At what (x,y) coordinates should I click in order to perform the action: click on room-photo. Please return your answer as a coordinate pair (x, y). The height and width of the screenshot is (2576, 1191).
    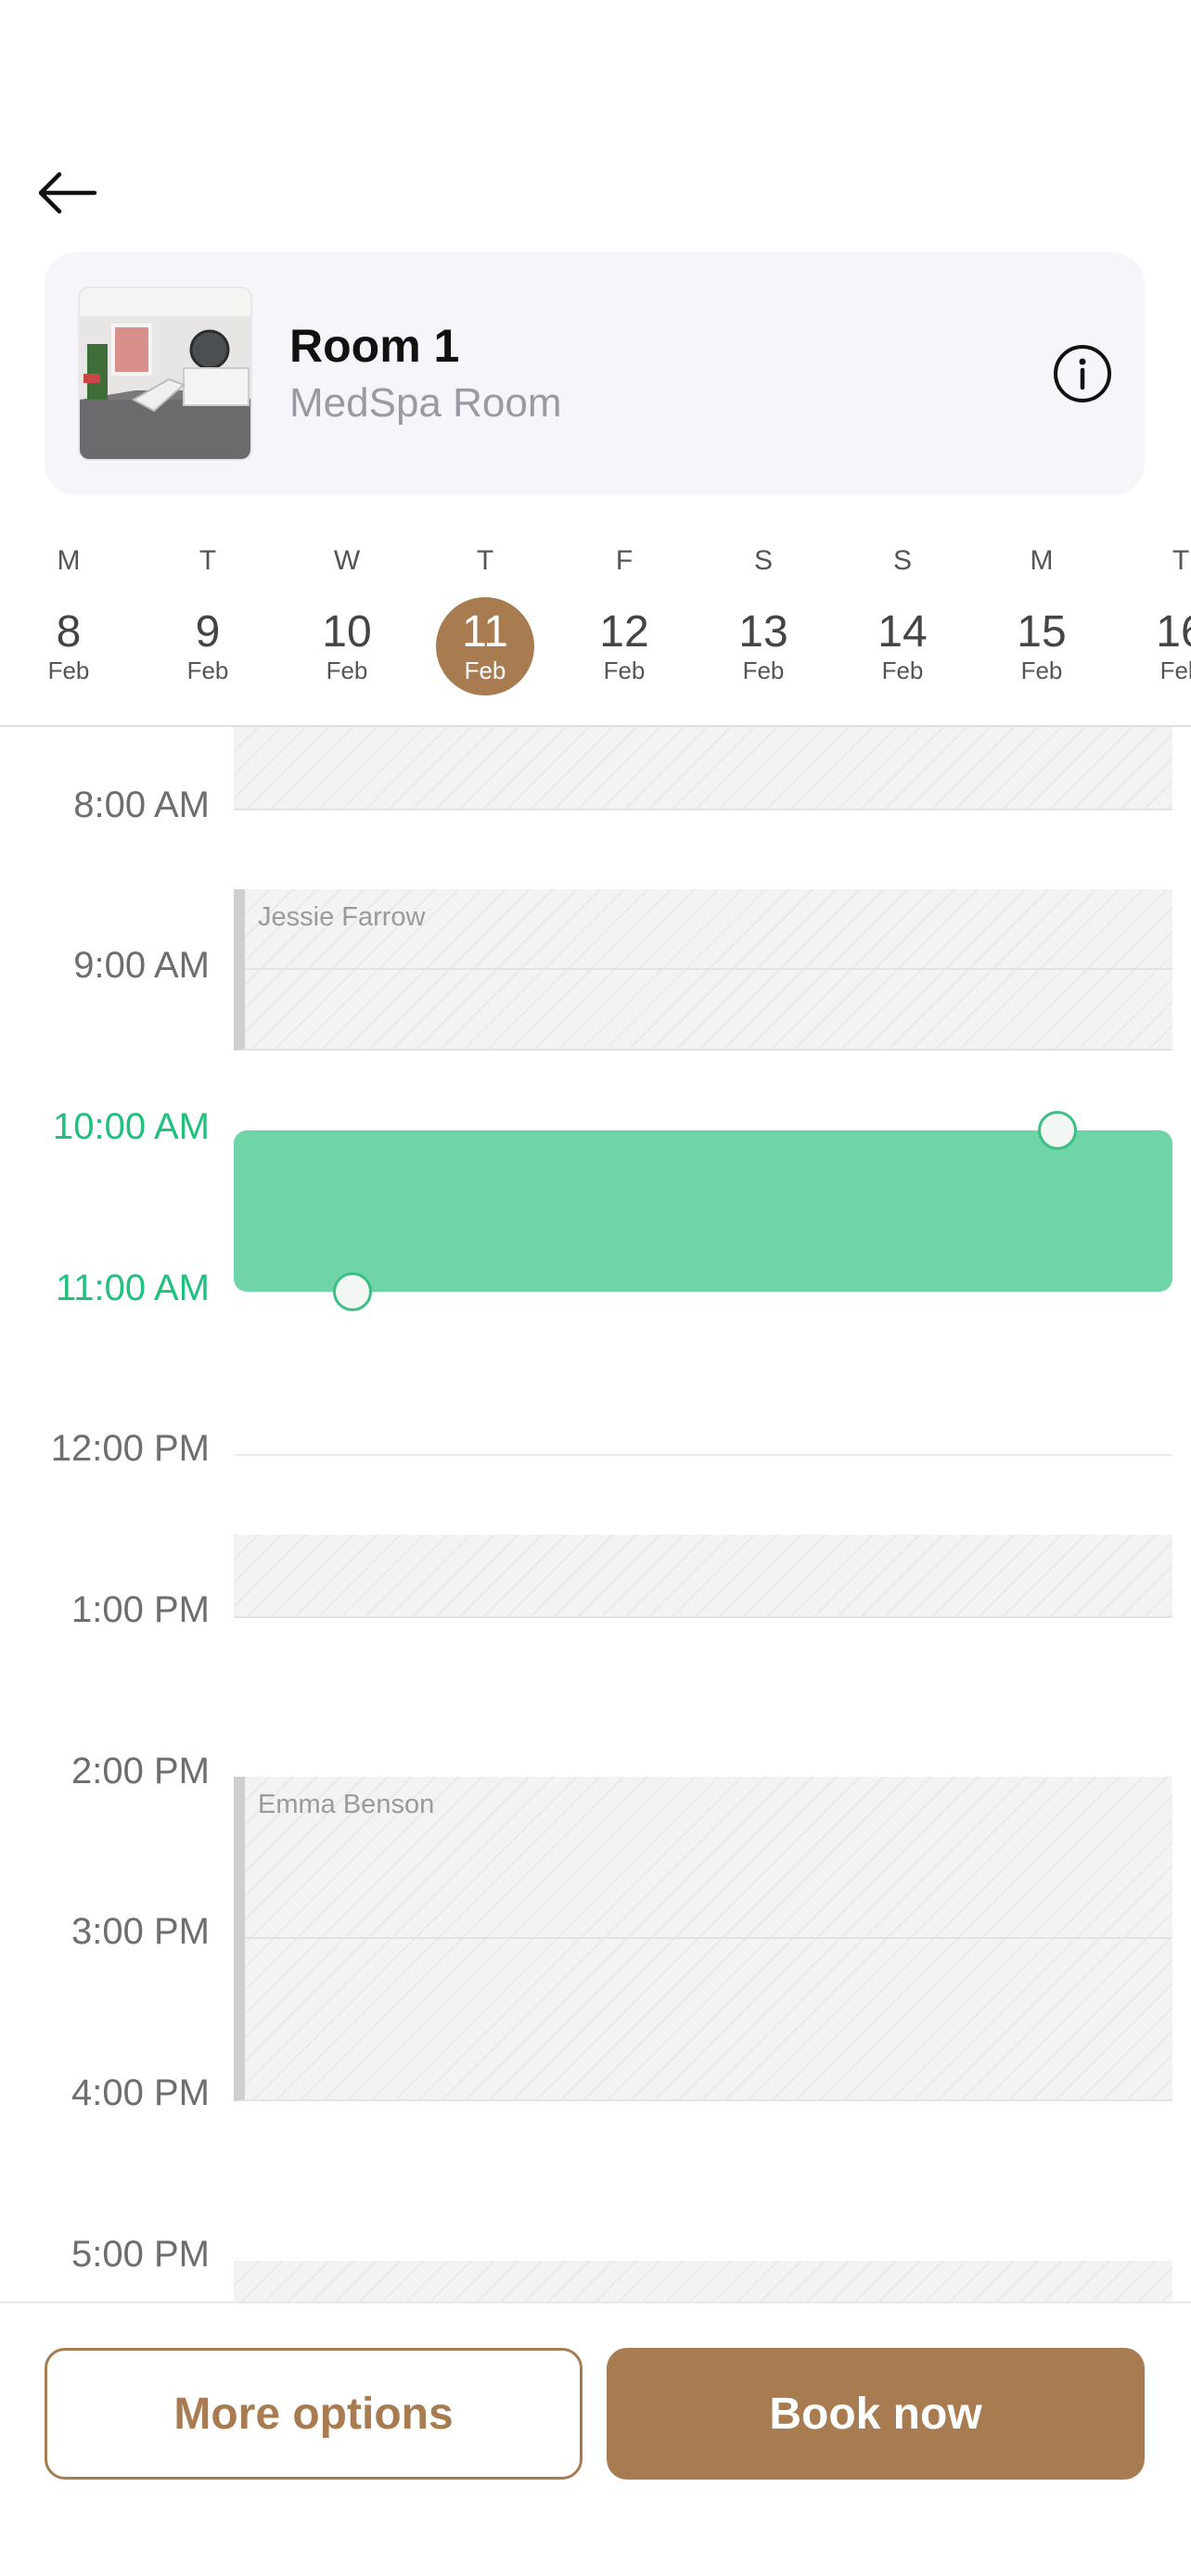
    Looking at the image, I should click on (165, 374).